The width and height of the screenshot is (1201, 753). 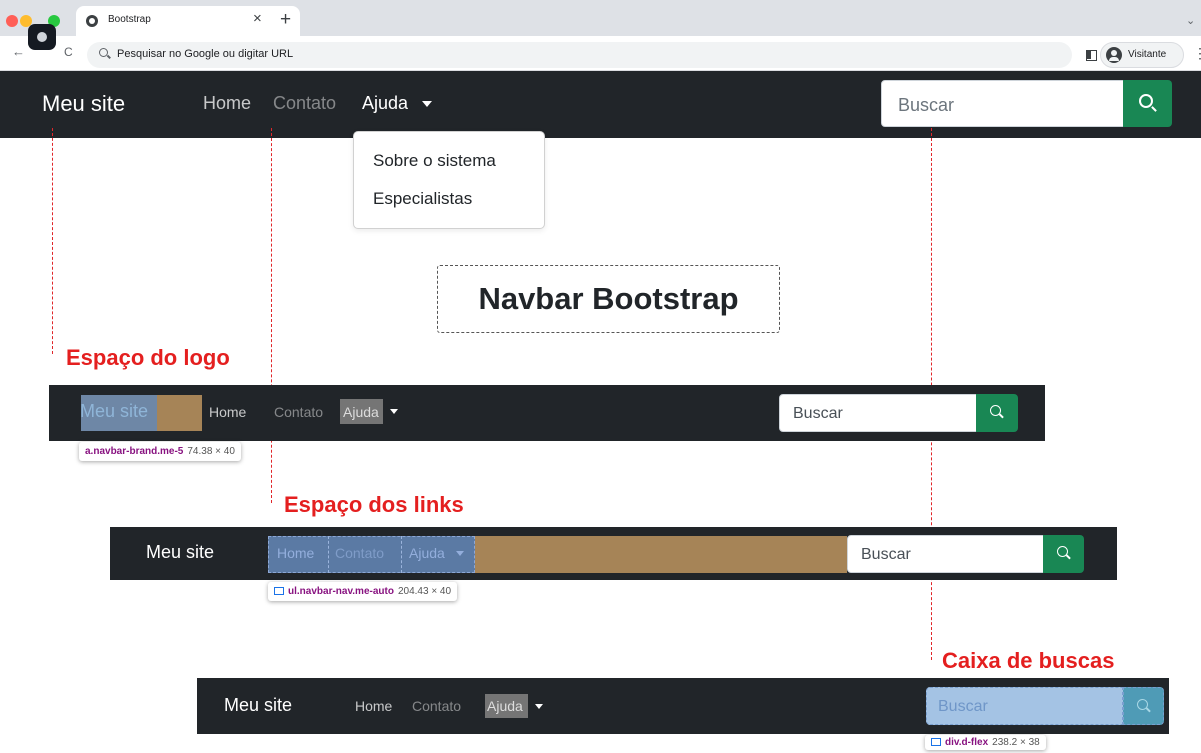 I want to click on tab-title: Bootstrap, so click(x=129, y=19).